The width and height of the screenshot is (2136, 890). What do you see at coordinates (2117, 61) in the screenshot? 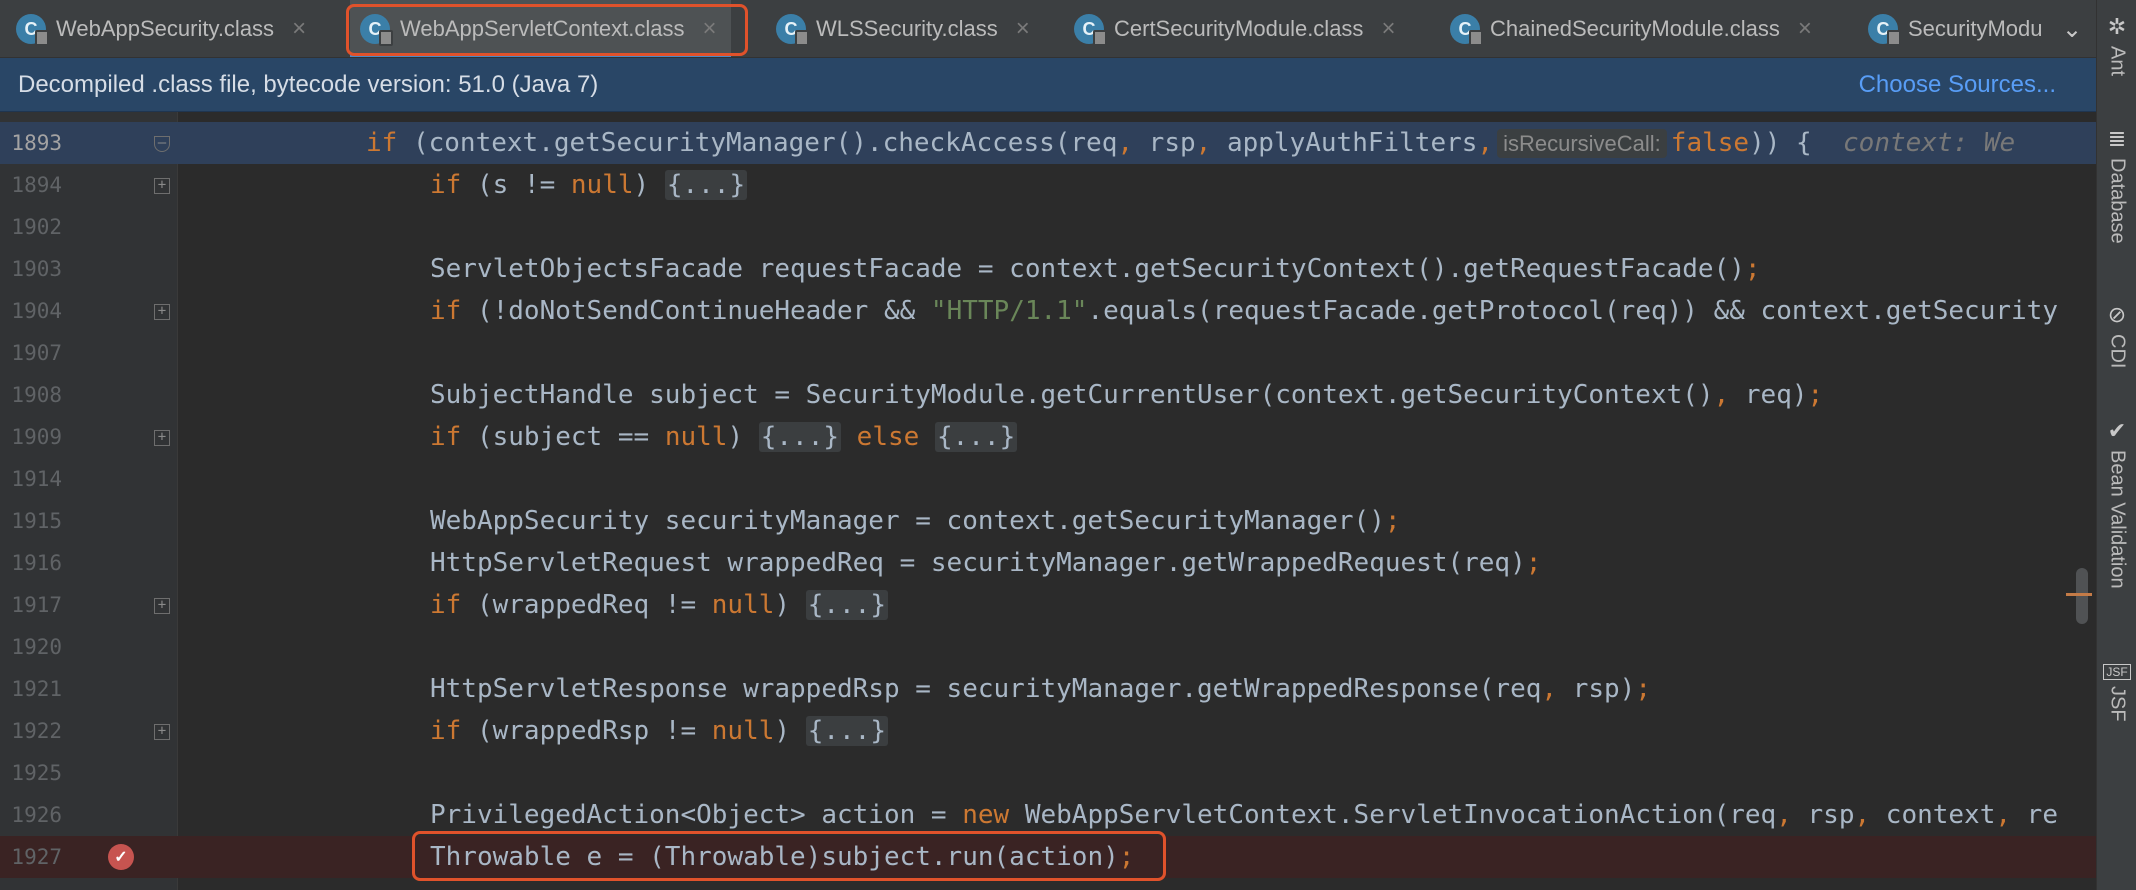
I see `tool-label: Ant` at bounding box center [2117, 61].